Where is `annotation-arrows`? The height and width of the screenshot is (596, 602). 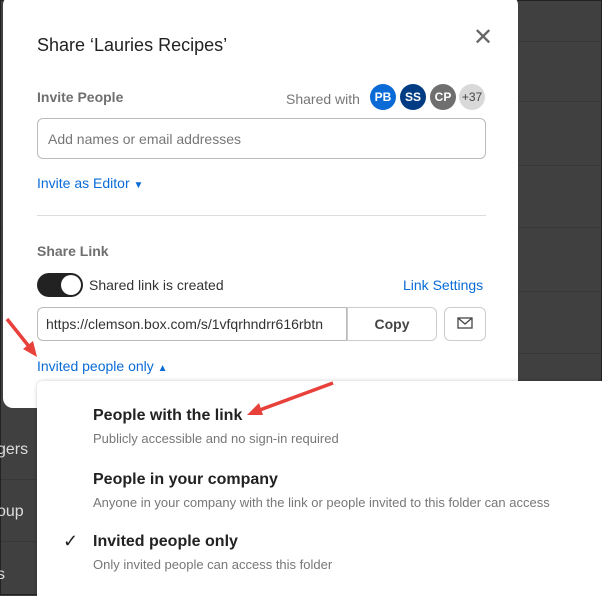
annotation-arrows is located at coordinates (169, 366).